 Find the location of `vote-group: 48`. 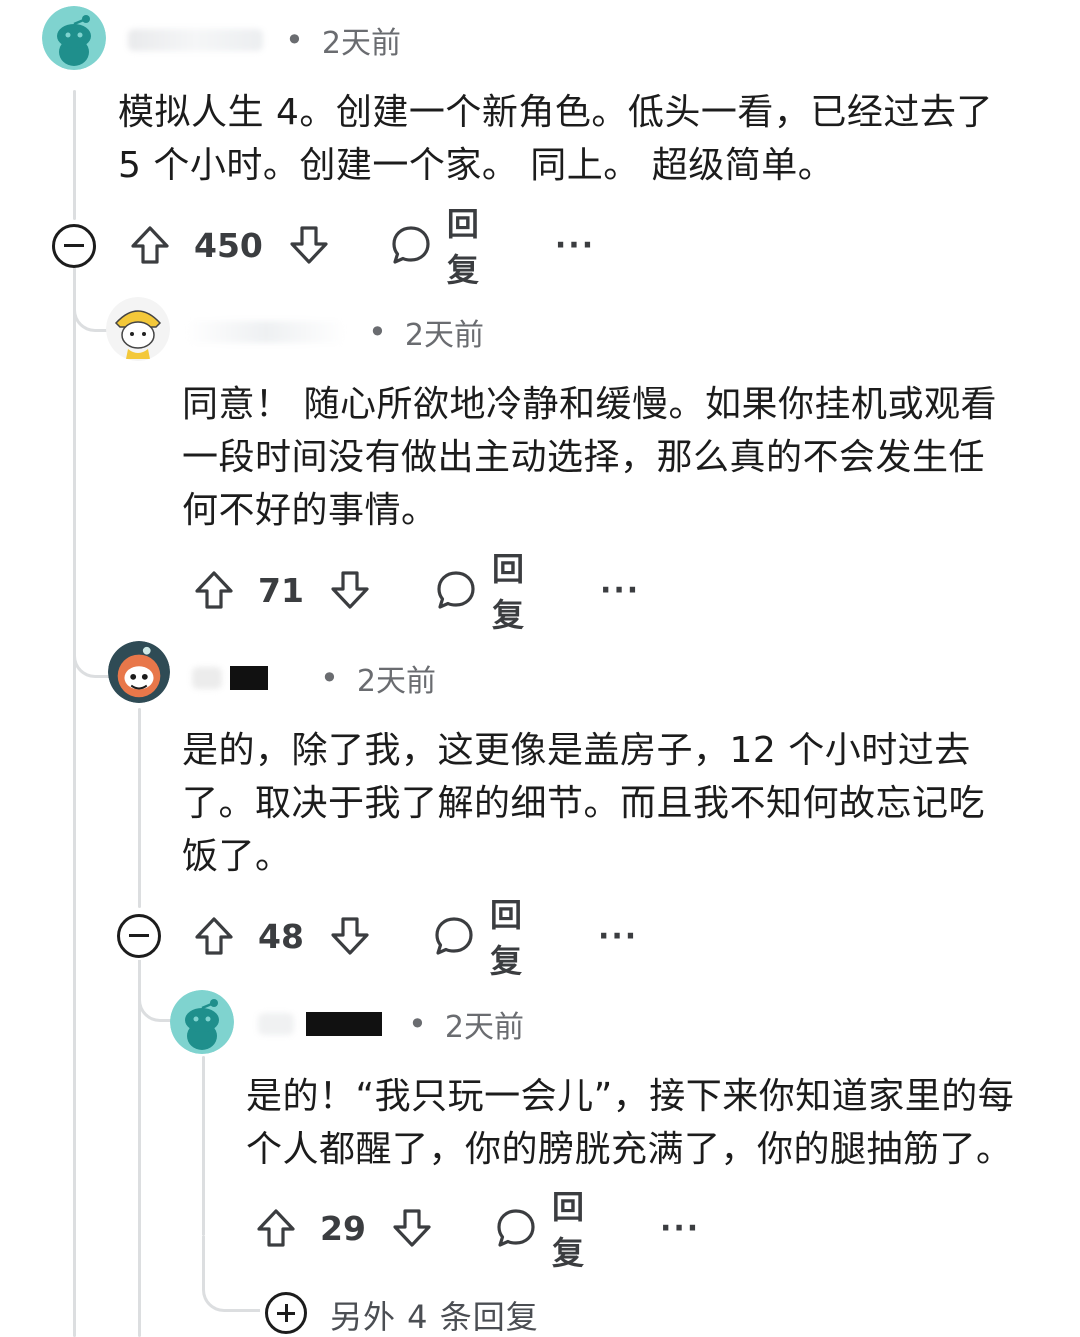

vote-group: 48 is located at coordinates (282, 936).